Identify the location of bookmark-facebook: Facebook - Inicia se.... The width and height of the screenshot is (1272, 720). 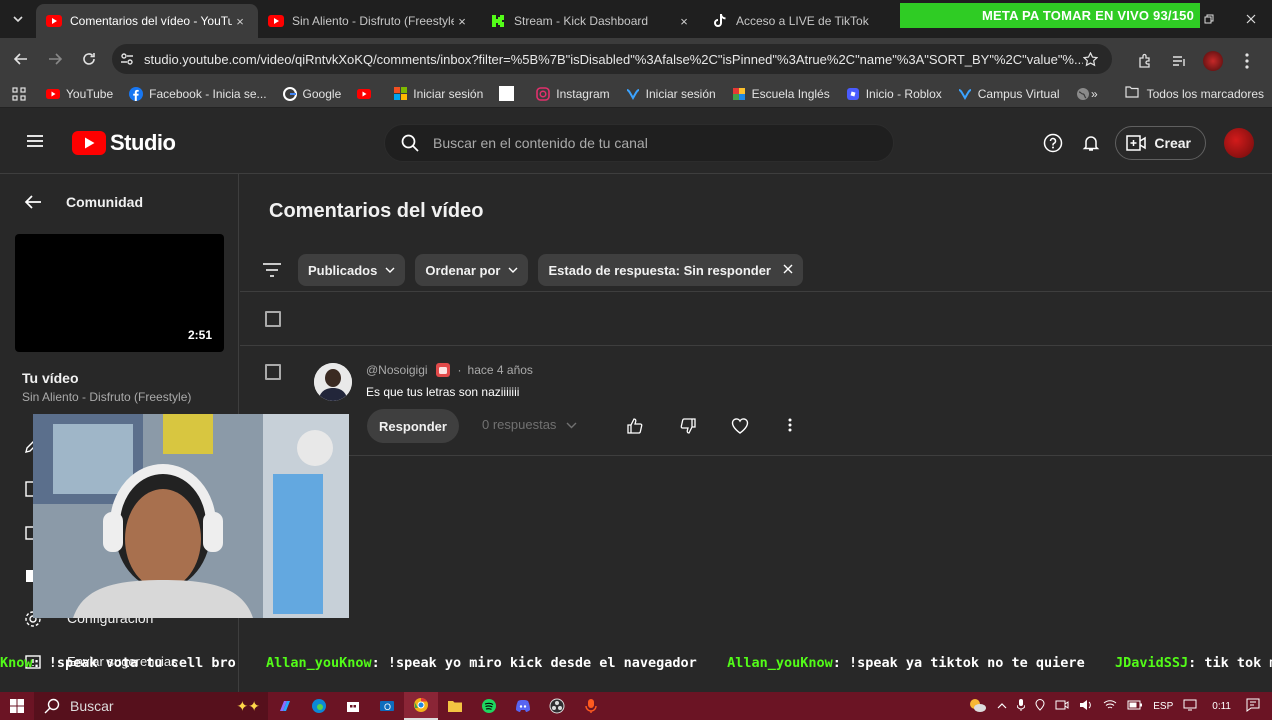
(198, 93).